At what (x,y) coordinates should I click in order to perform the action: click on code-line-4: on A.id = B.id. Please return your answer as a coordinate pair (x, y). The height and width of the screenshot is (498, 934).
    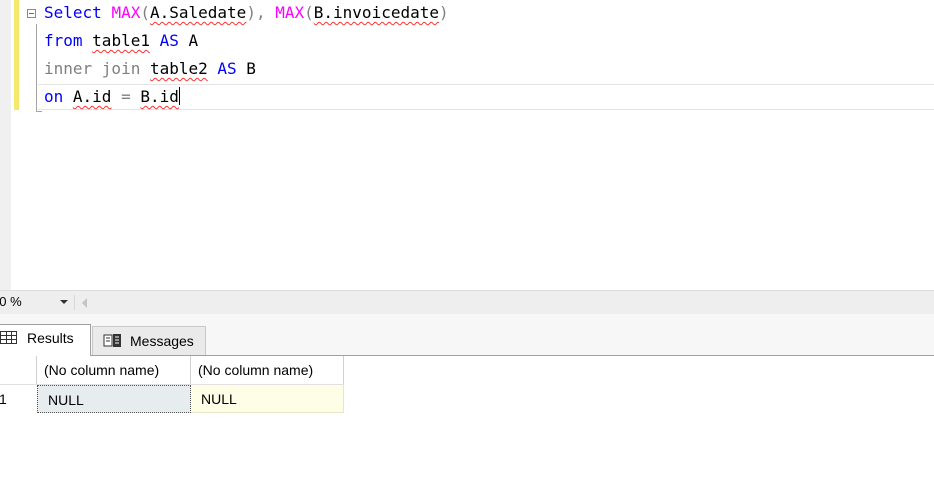
    Looking at the image, I should click on (112, 97).